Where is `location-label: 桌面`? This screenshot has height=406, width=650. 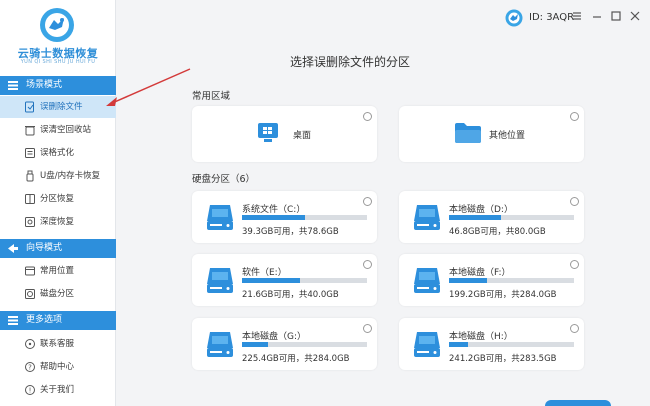
location-label: 桌面 is located at coordinates (302, 136).